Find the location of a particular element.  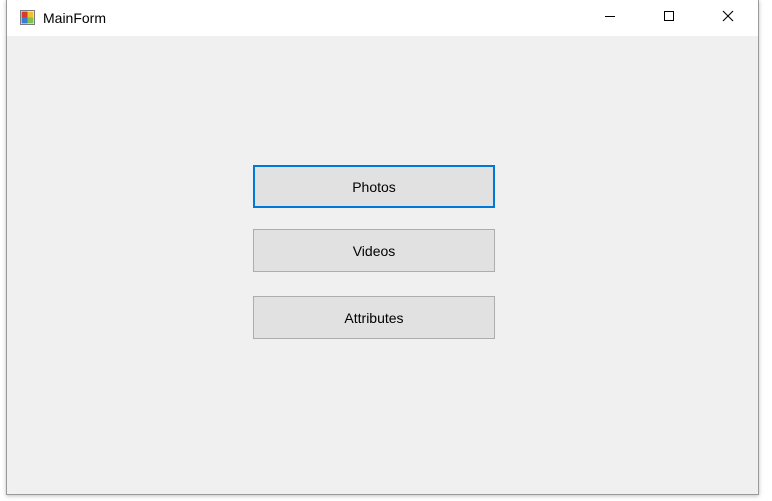

close-button is located at coordinates (728, 18).